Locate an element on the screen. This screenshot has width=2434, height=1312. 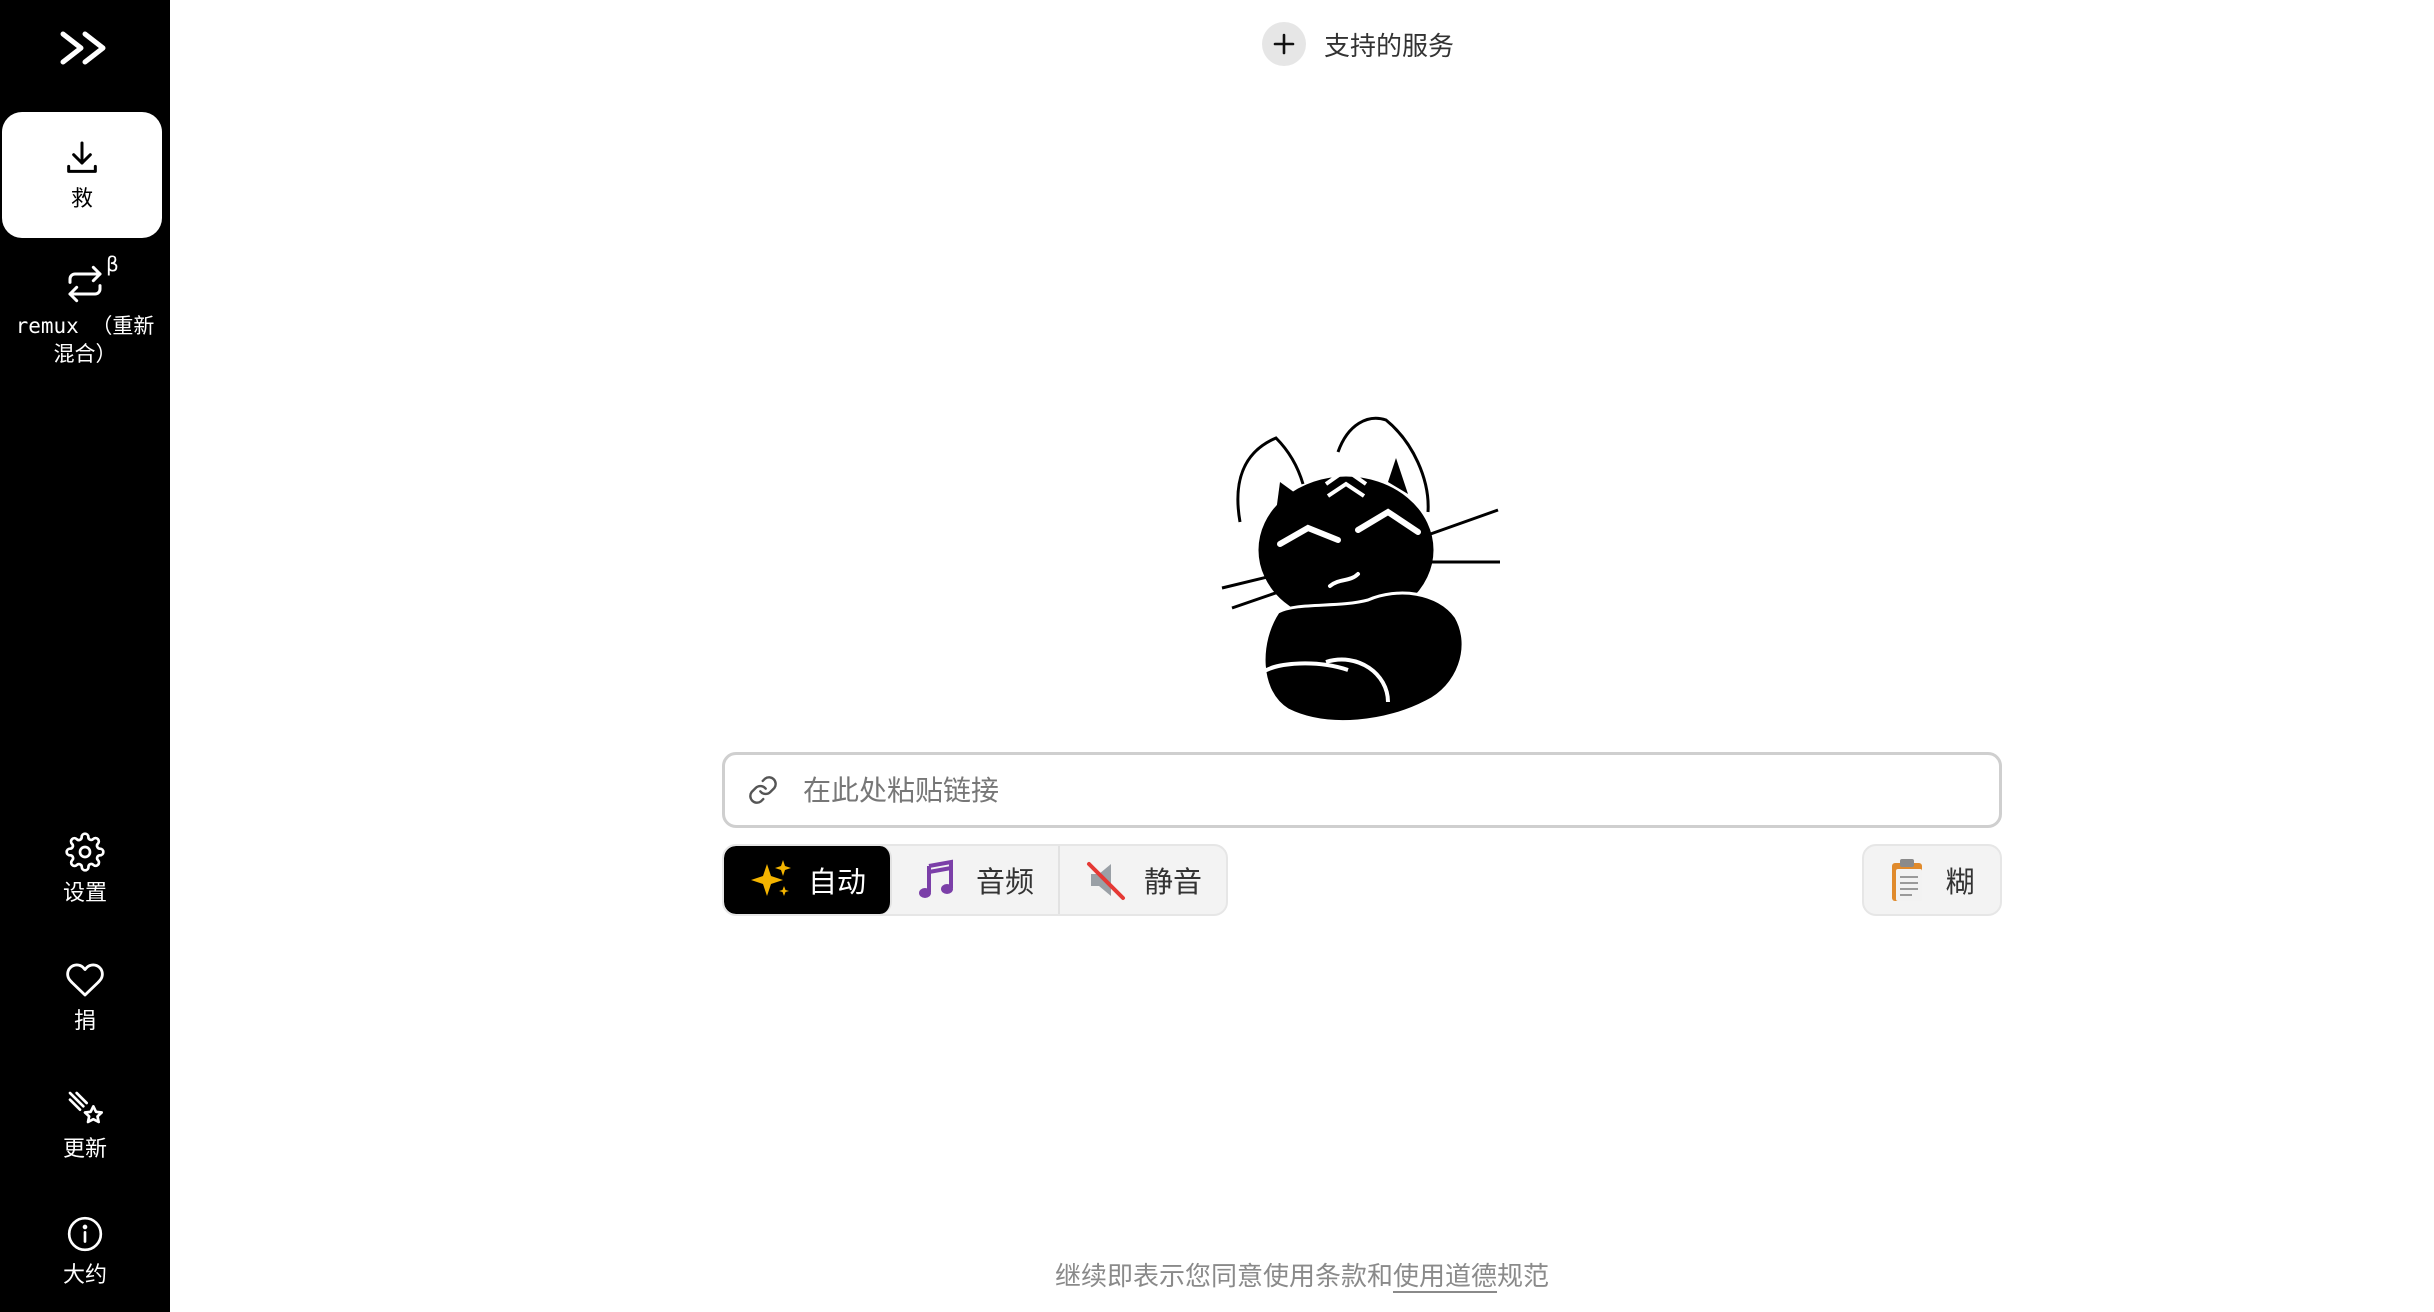
sidebar-item-donate: 捐 is located at coordinates (85, 997).